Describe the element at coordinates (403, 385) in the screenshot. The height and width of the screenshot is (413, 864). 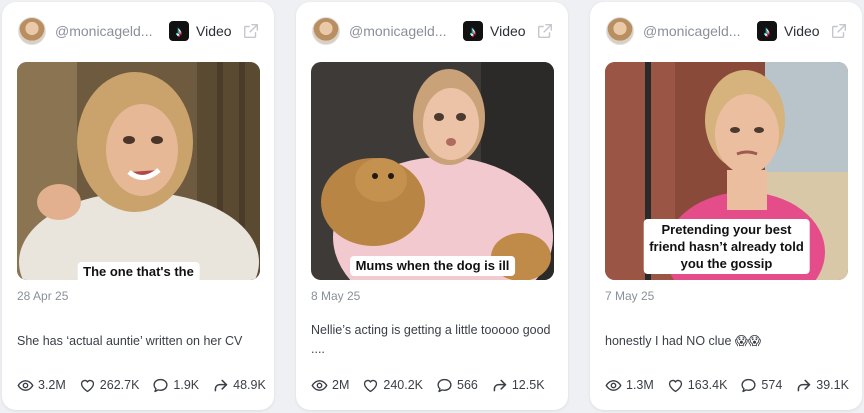
I see `likes-count: 240.2K` at that location.